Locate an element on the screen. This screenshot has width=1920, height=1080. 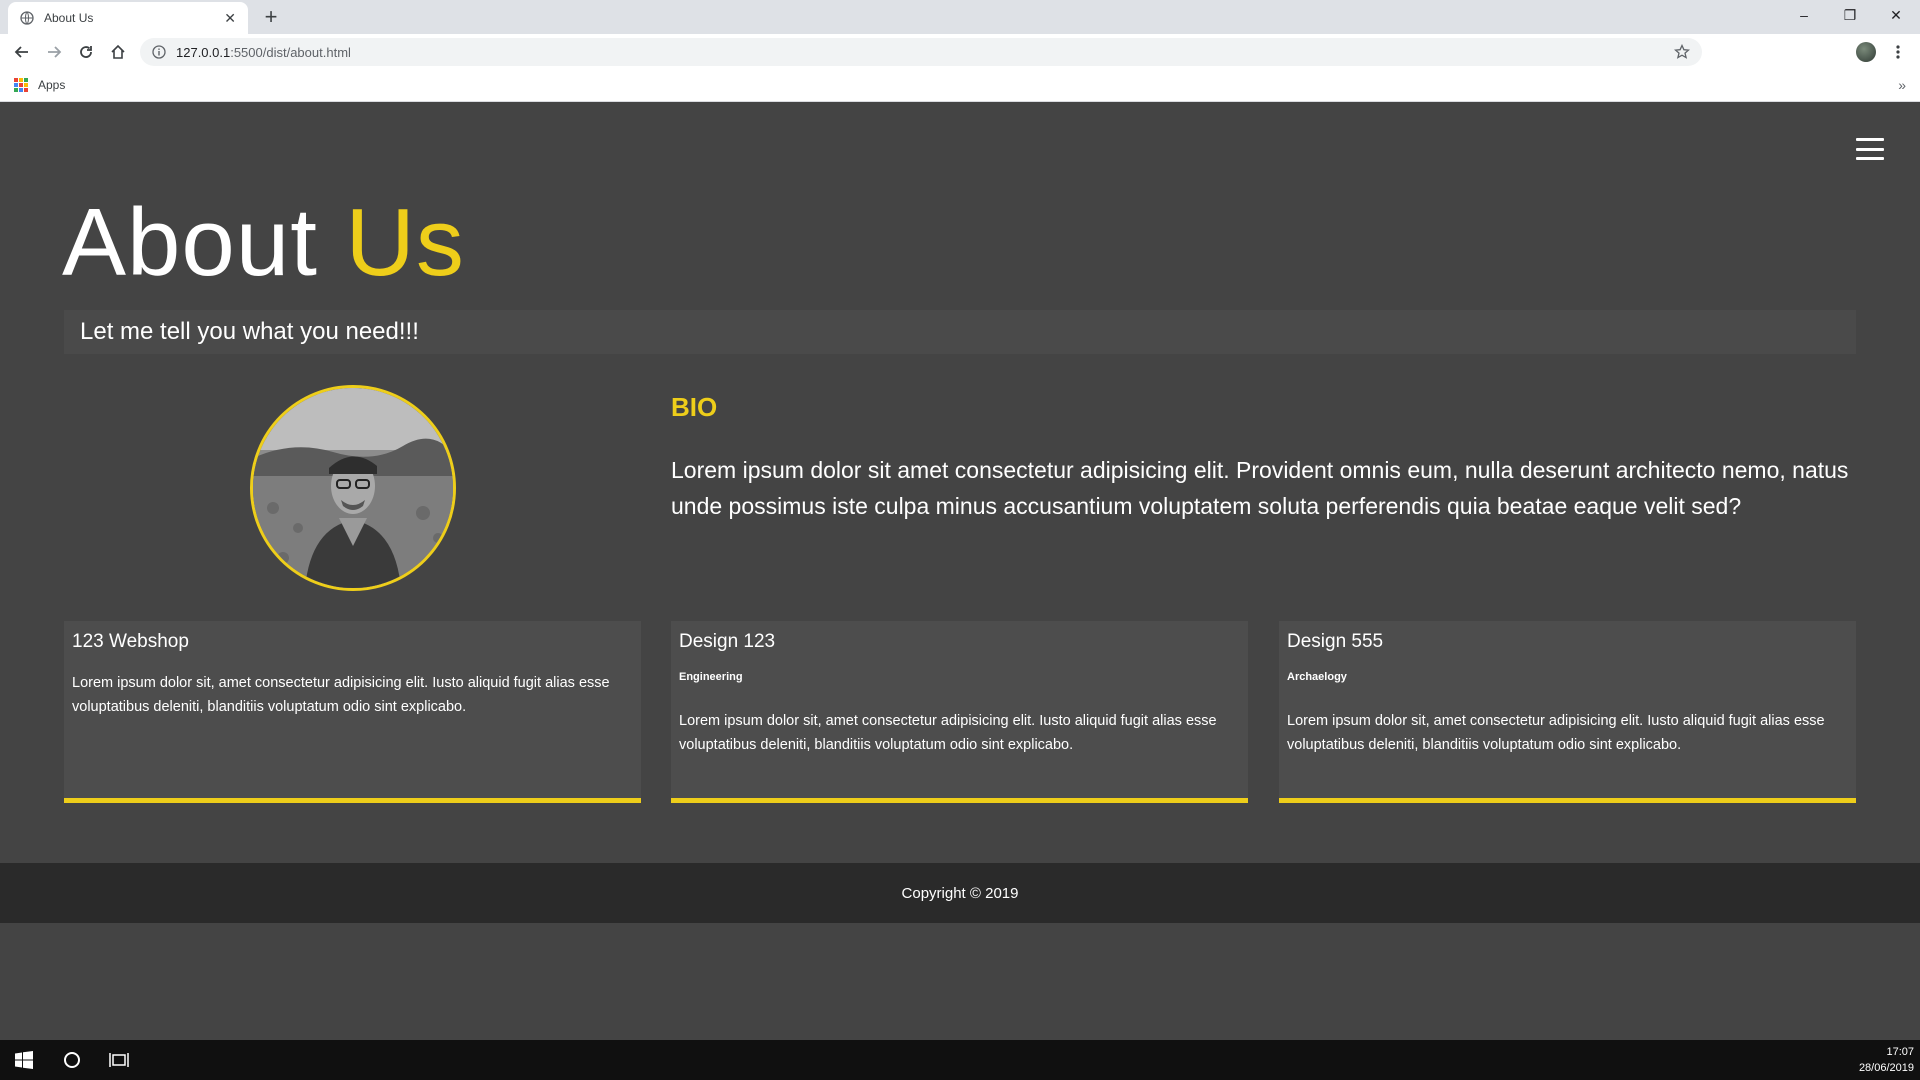
system-clock: 17:07 28/06/2019 is located at coordinates (1886, 1060).